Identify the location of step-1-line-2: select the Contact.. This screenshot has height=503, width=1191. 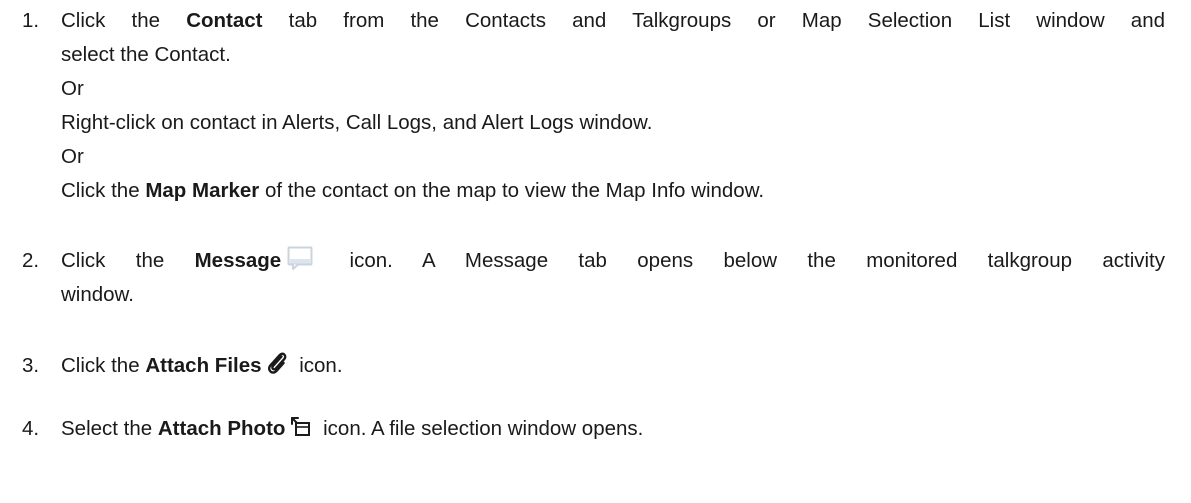
(146, 54).